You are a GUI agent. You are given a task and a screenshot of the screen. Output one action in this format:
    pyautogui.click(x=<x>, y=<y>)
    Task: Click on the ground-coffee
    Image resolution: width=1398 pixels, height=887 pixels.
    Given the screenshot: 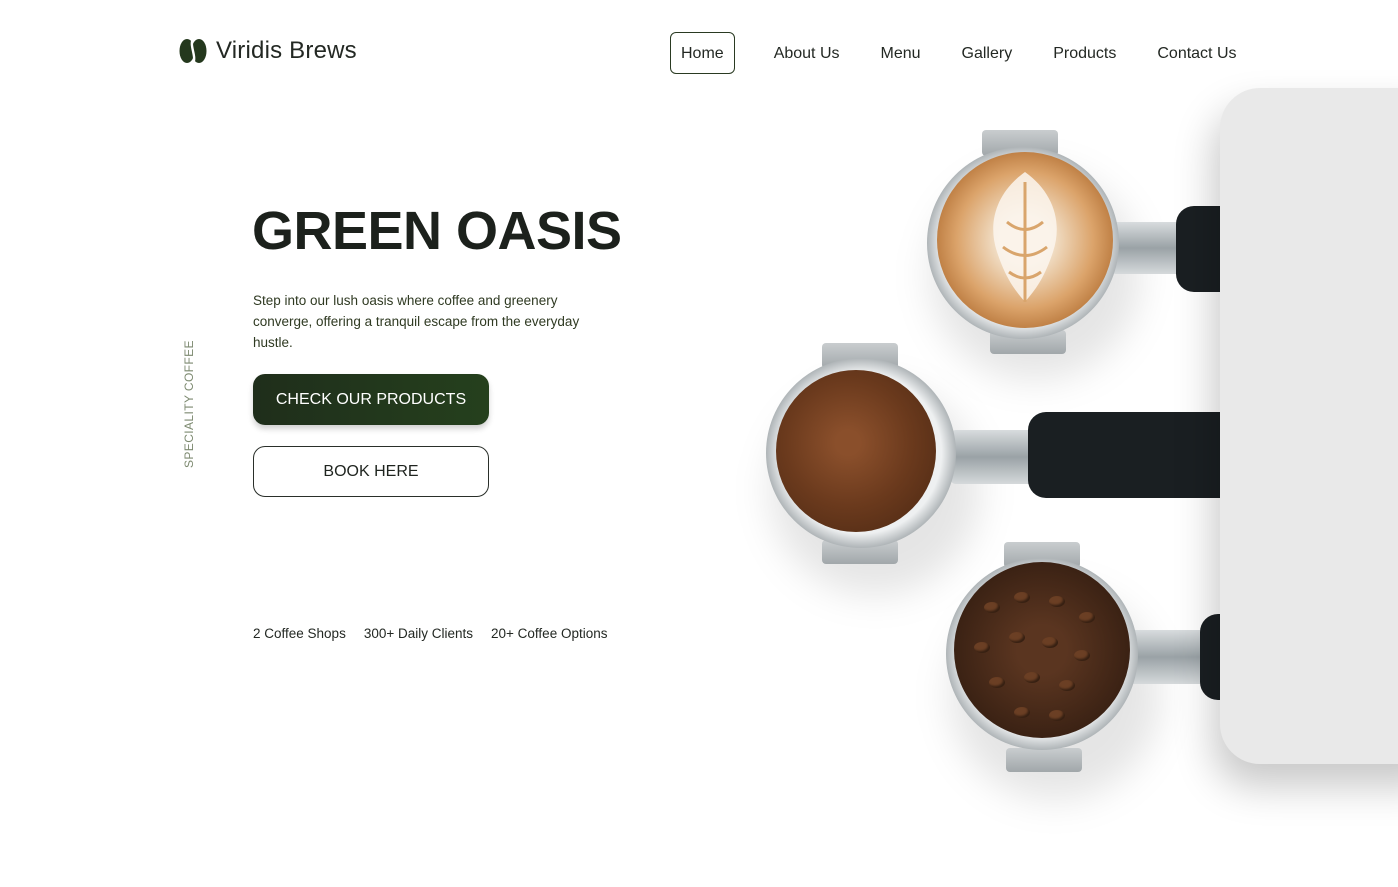 What is the action you would take?
    pyautogui.click(x=856, y=451)
    